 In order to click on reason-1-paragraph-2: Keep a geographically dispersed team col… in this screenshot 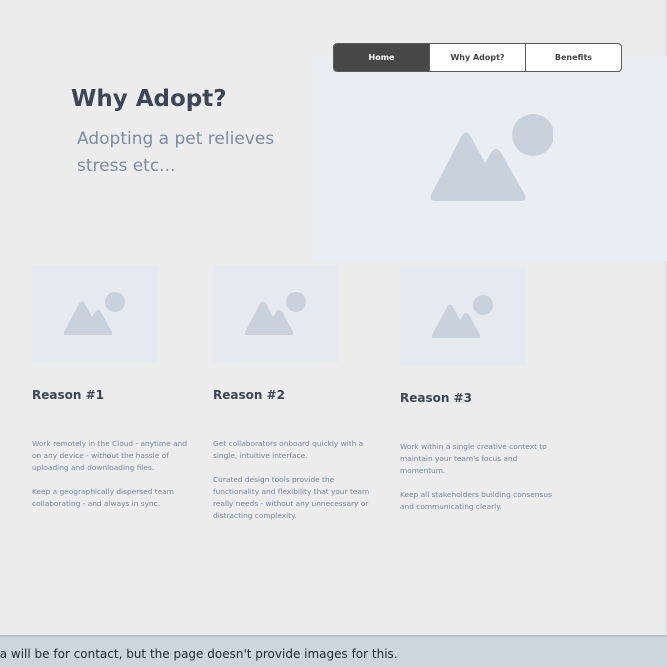, I will do `click(103, 497)`.